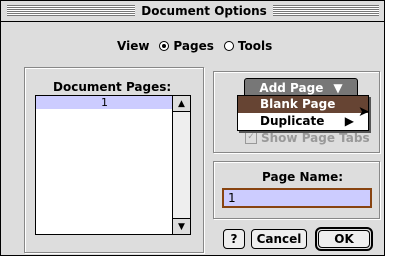 The height and width of the screenshot is (265, 393). Describe the element at coordinates (279, 239) in the screenshot. I see `cancel-button: Cancel` at that location.